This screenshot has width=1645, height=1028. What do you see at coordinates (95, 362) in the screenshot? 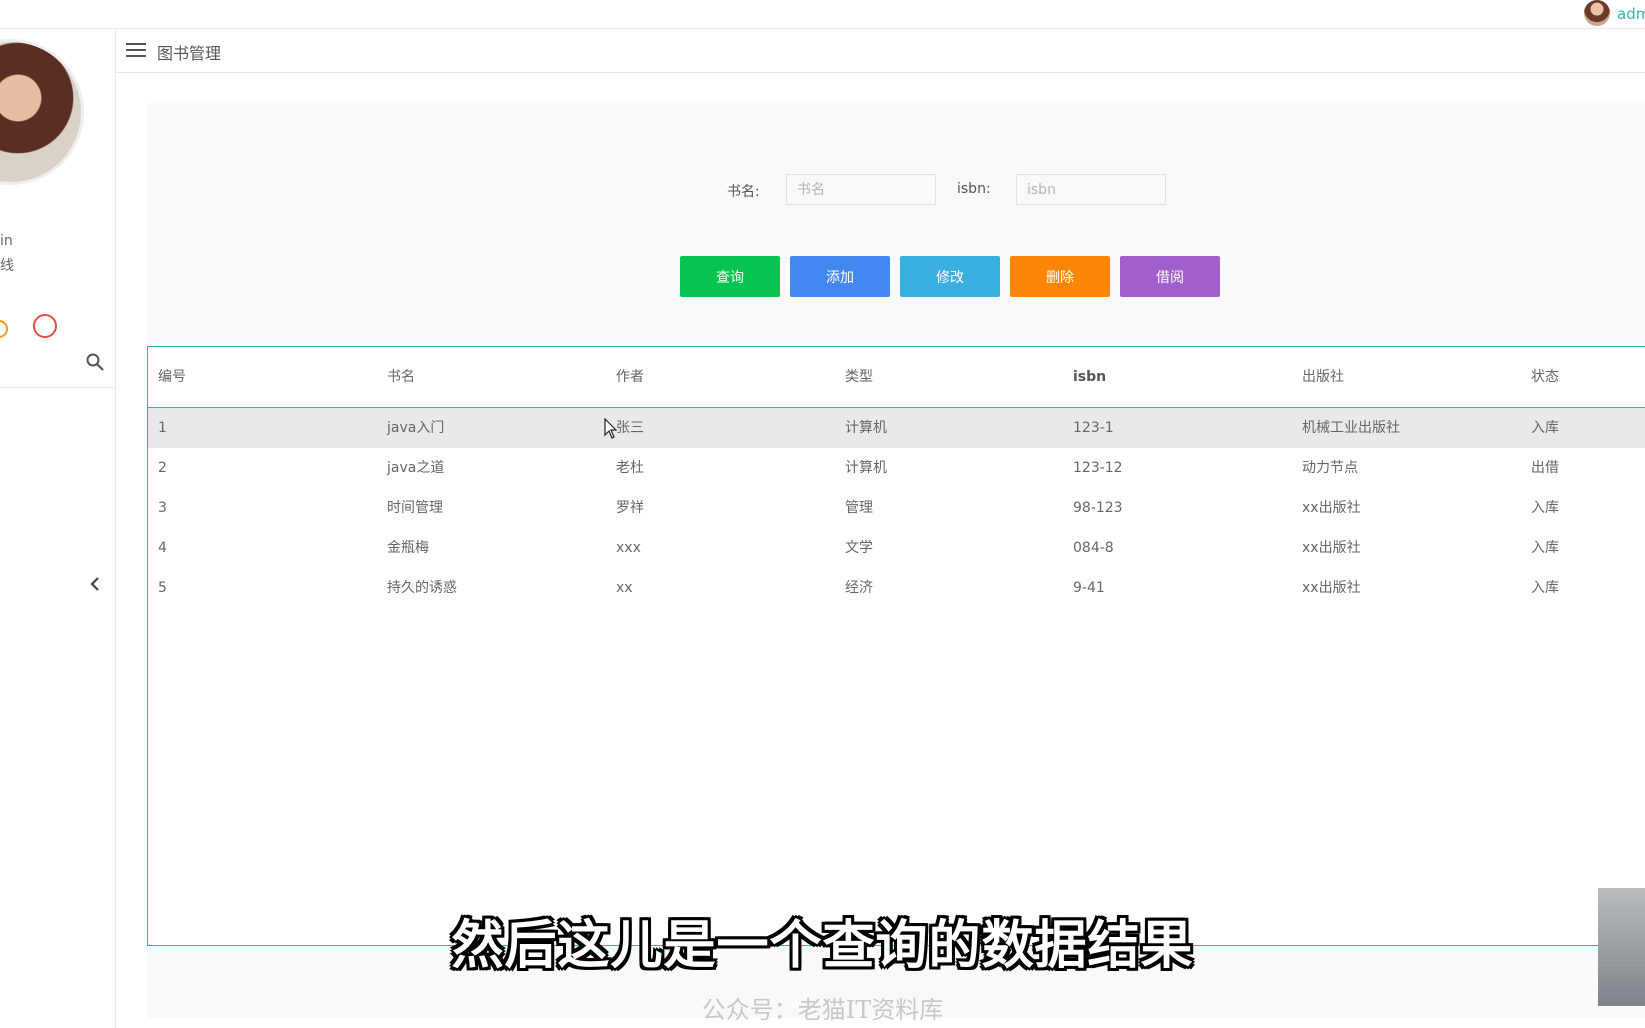
I see `search-icon` at bounding box center [95, 362].